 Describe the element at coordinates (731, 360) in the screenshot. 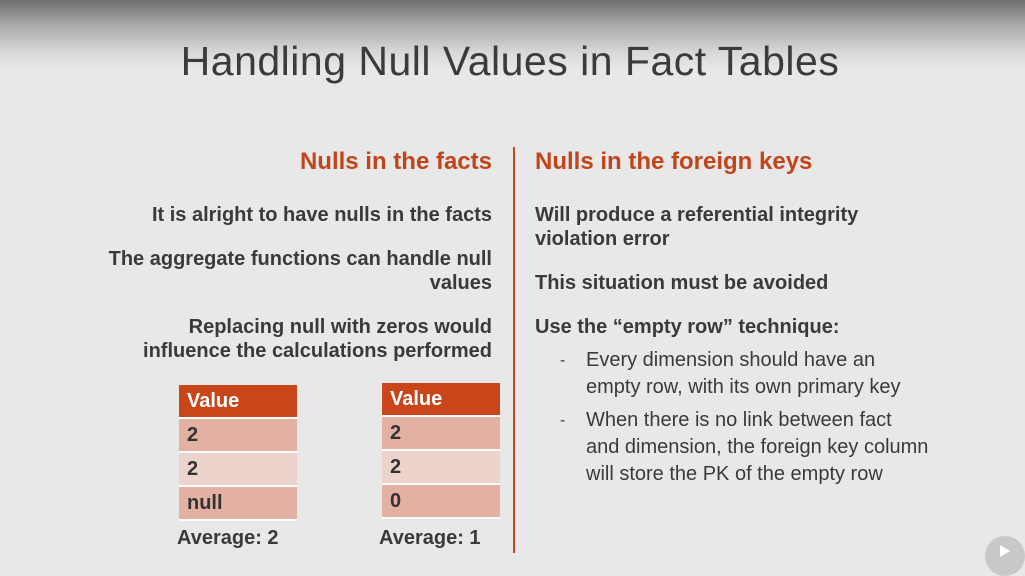

I see `bullet-1-line1: Every dimension should have an` at that location.